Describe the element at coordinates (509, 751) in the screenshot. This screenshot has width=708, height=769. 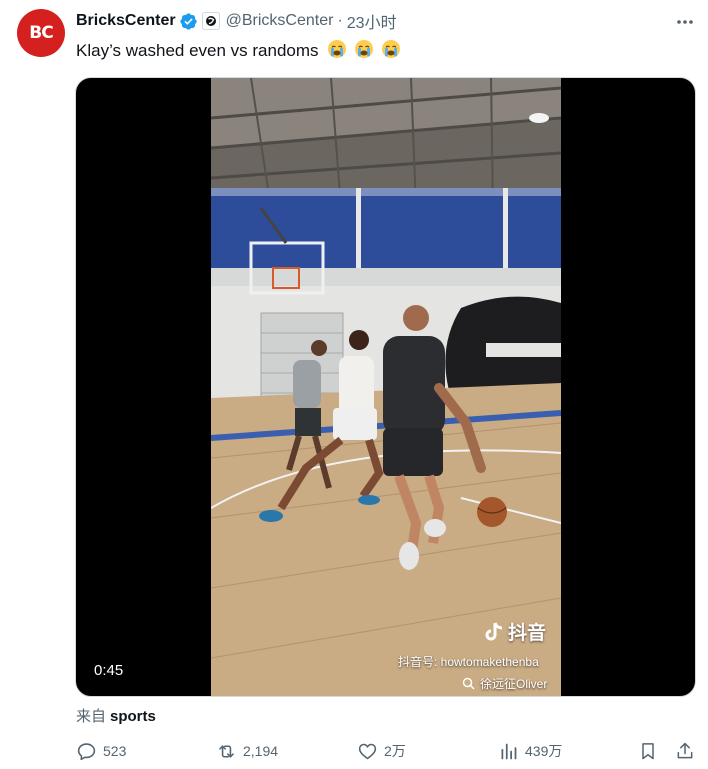
I see `analytics-icon` at that location.